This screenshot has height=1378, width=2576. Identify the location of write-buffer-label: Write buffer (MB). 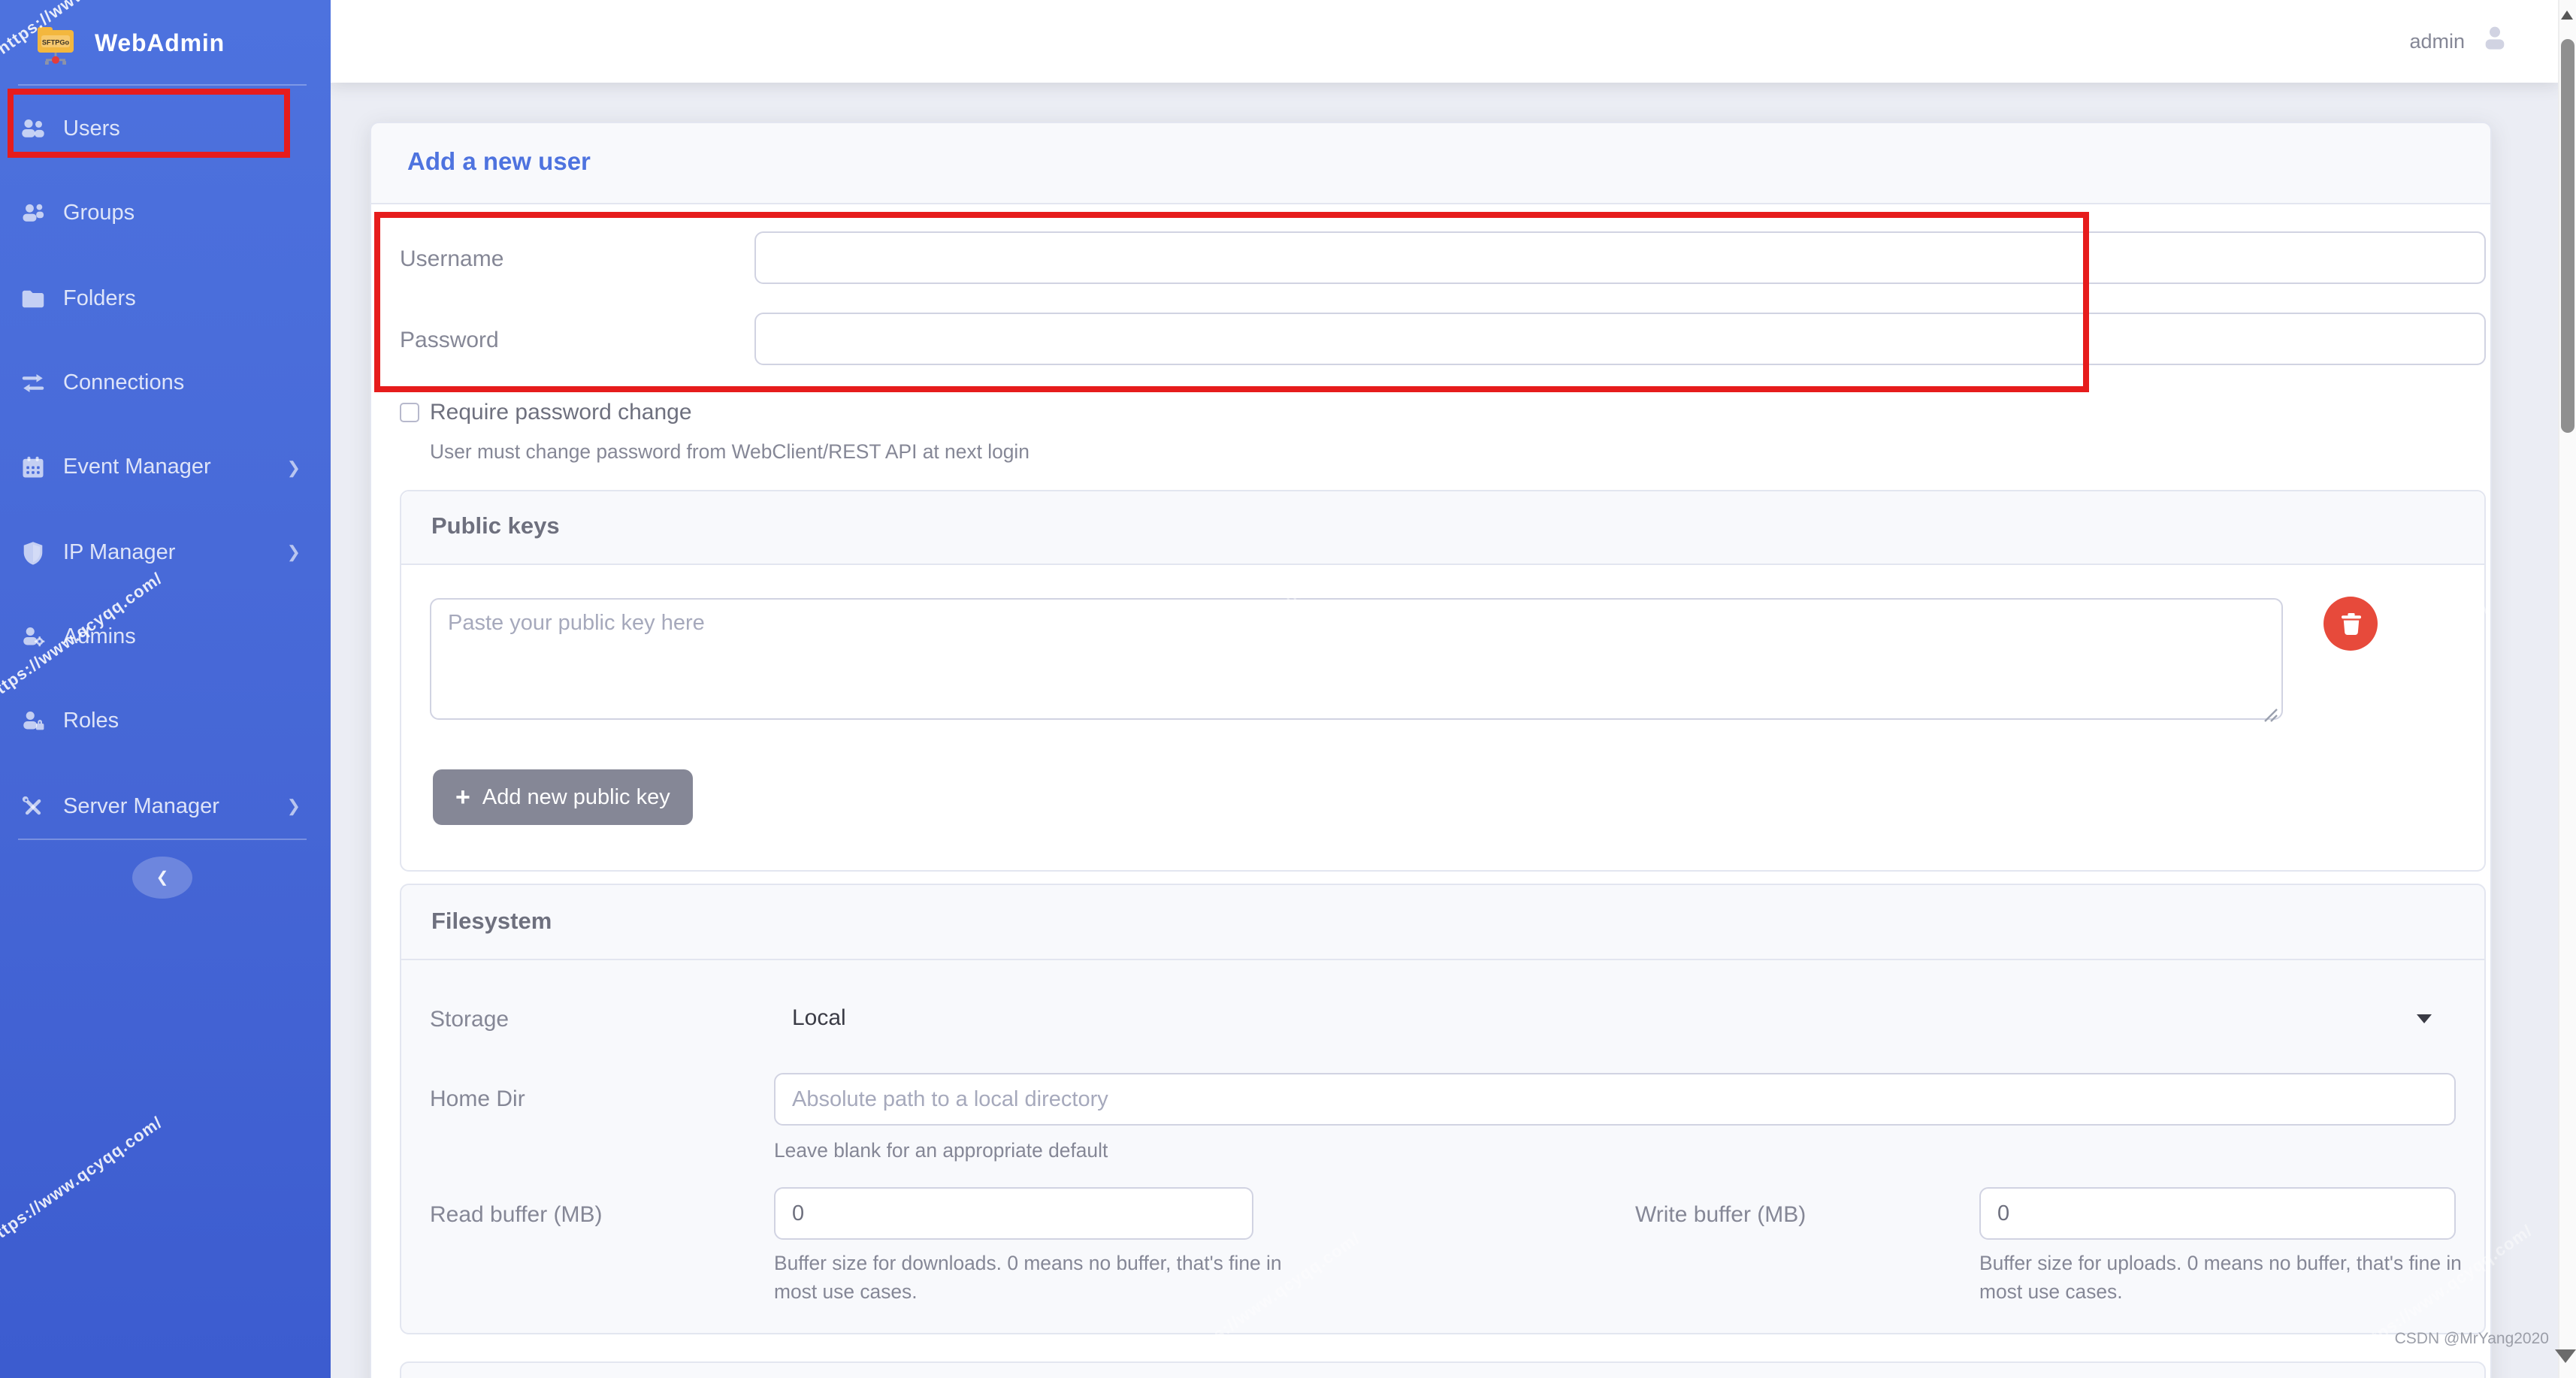
(1721, 1215).